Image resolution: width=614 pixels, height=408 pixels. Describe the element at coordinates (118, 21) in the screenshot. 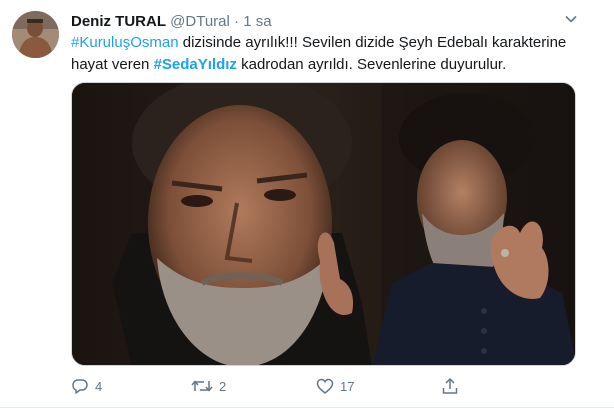

I see `author-name: Deniz TURAL` at that location.